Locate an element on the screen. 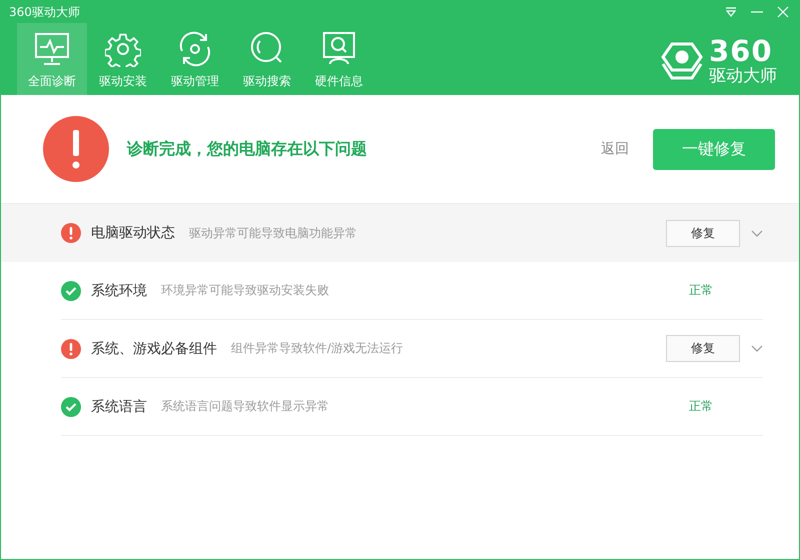 Image resolution: width=800 pixels, height=560 pixels. back-link: 返回 is located at coordinates (615, 149).